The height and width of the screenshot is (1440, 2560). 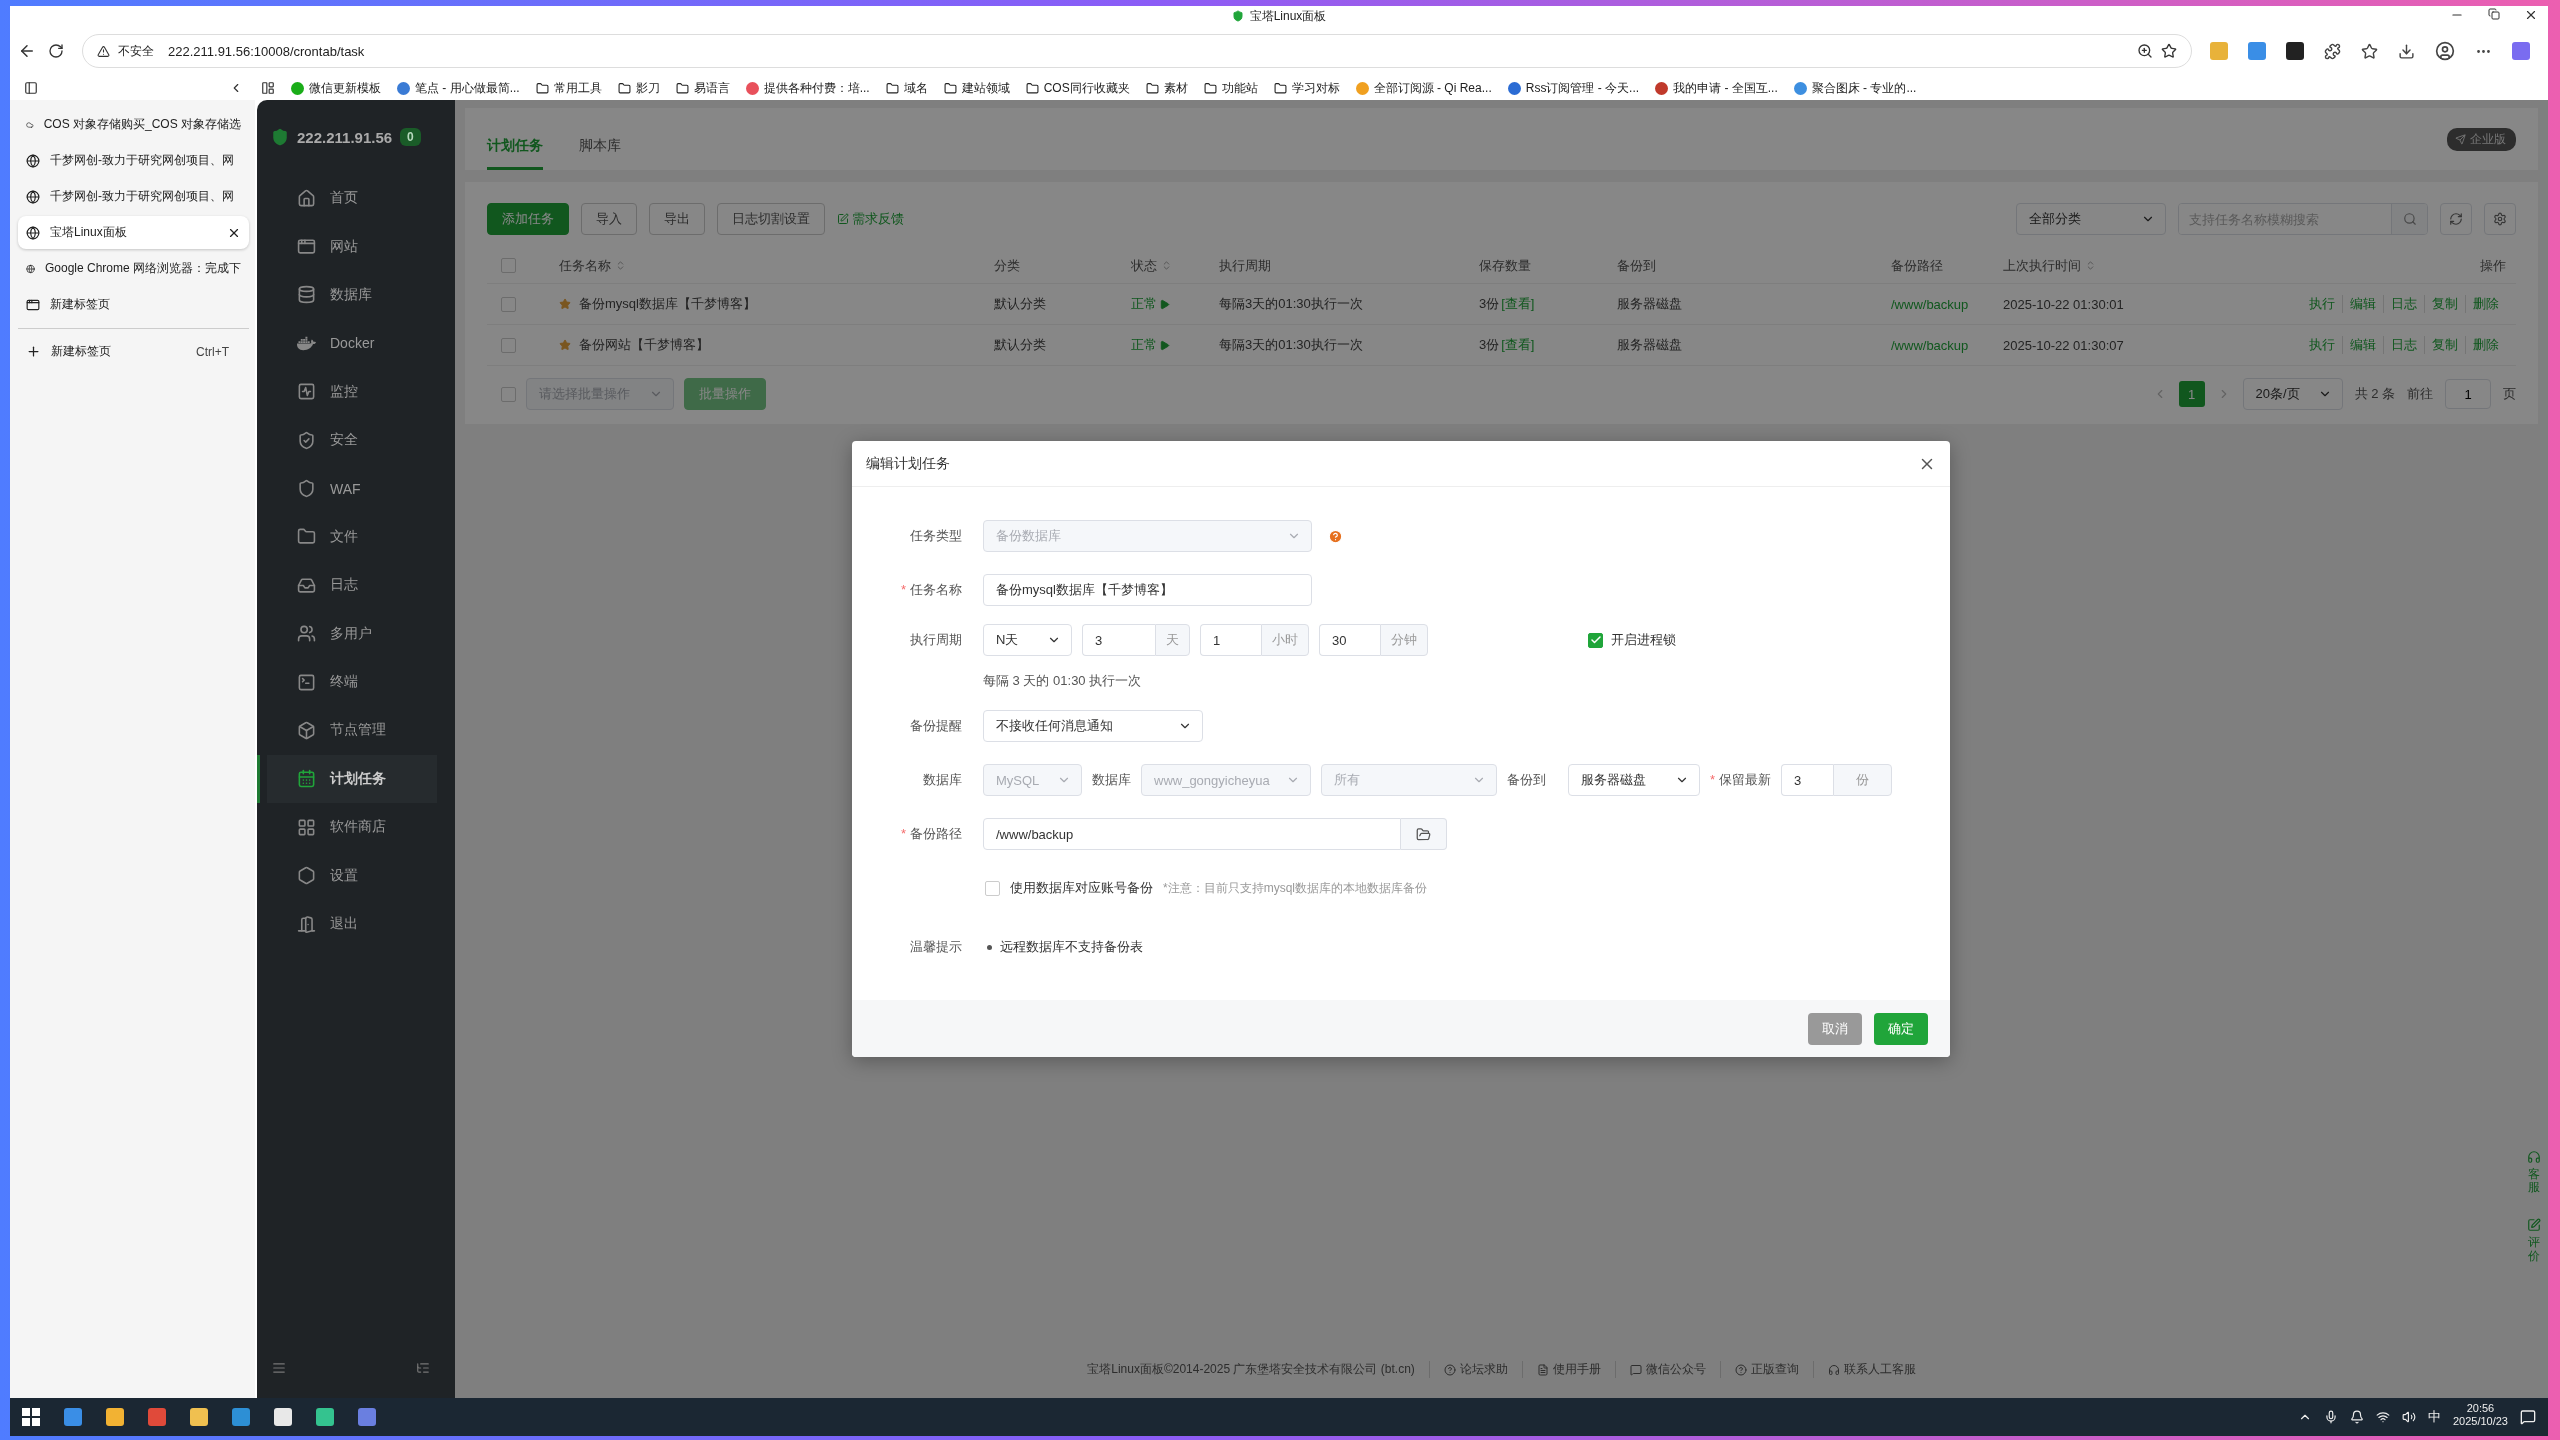 I want to click on input-method: 中, so click(x=2434, y=1417).